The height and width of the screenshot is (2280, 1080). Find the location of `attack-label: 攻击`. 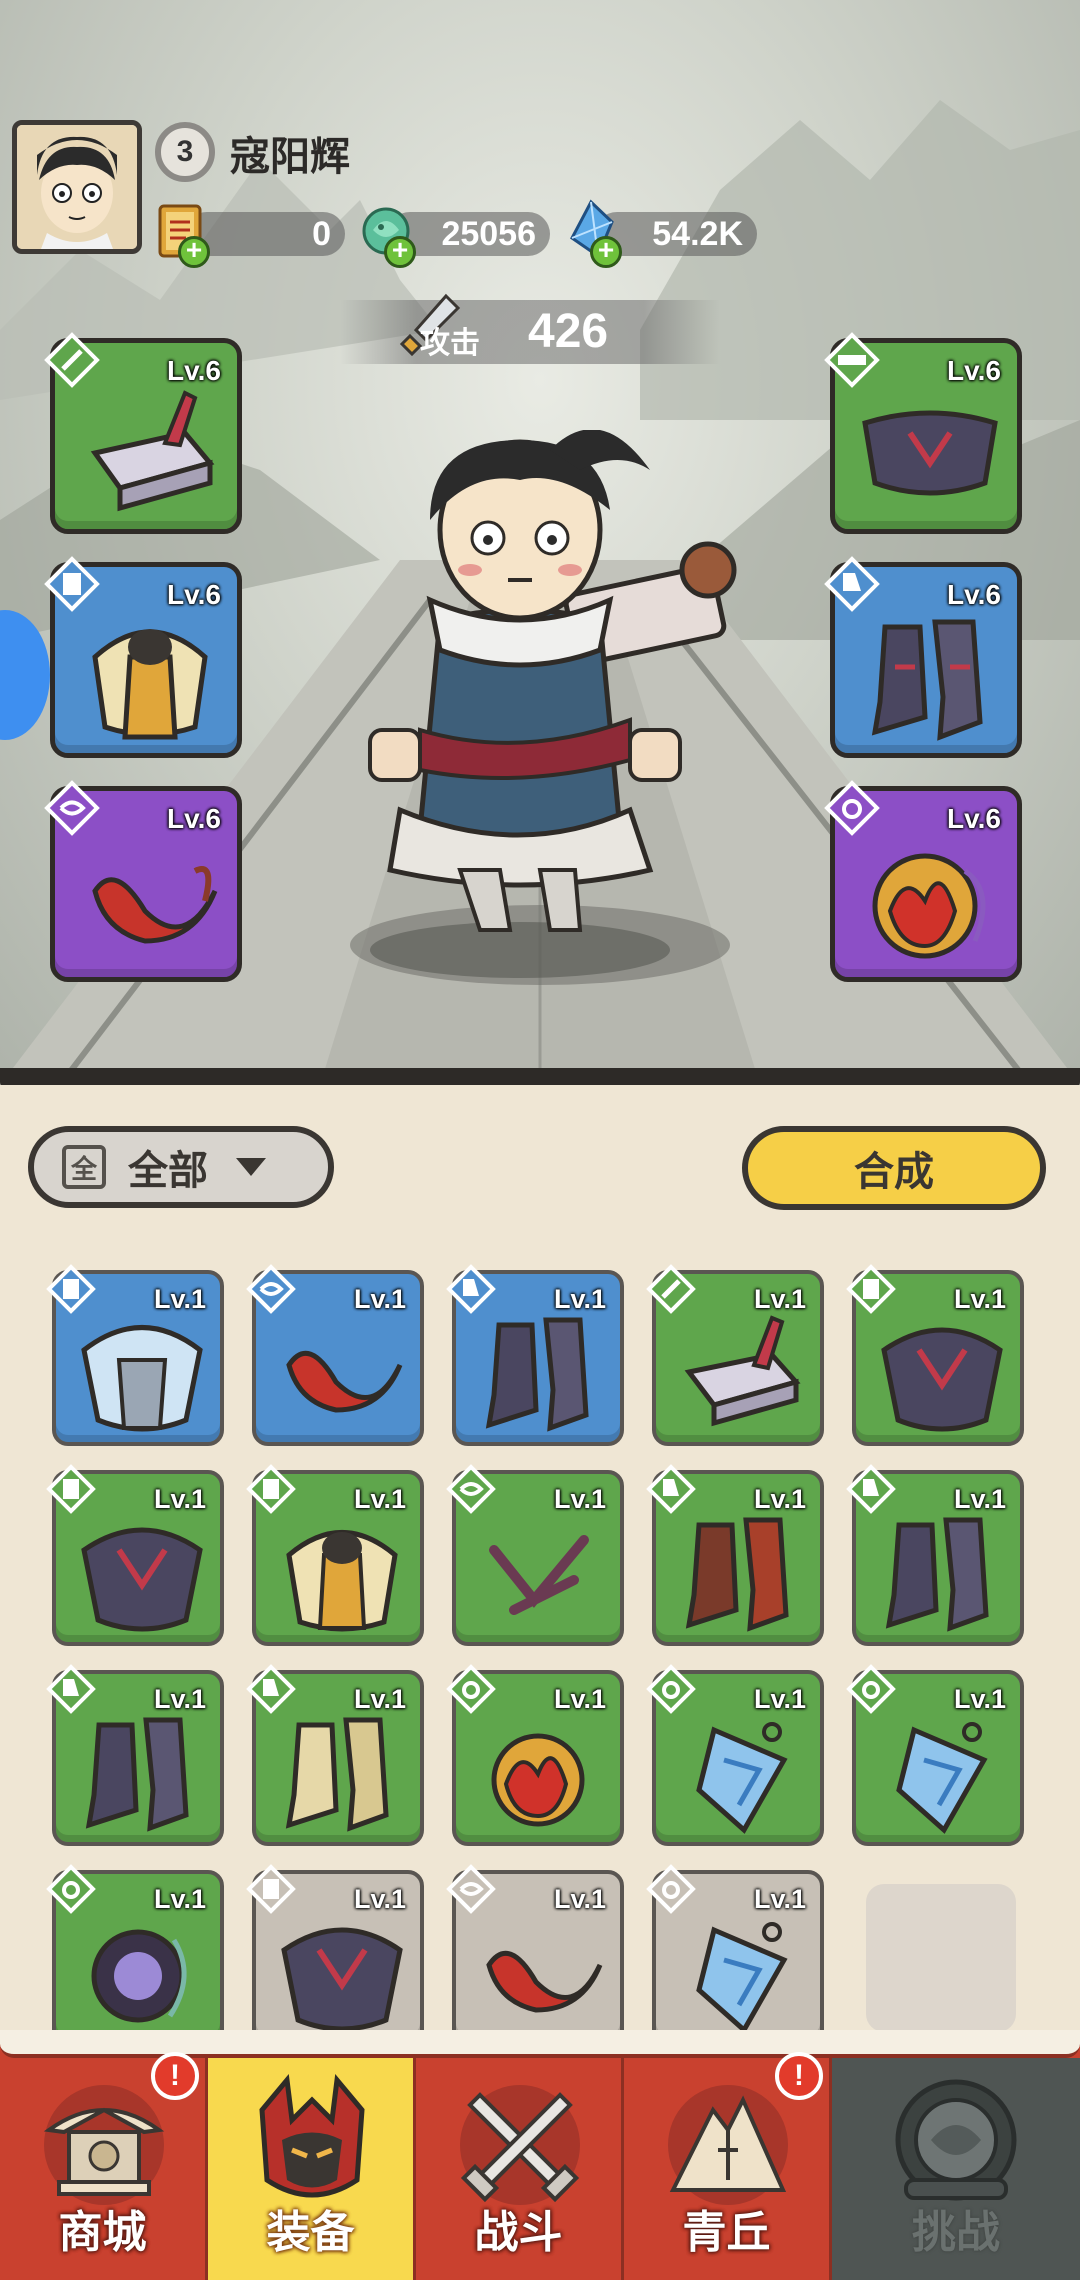

attack-label: 攻击 is located at coordinates (450, 343).